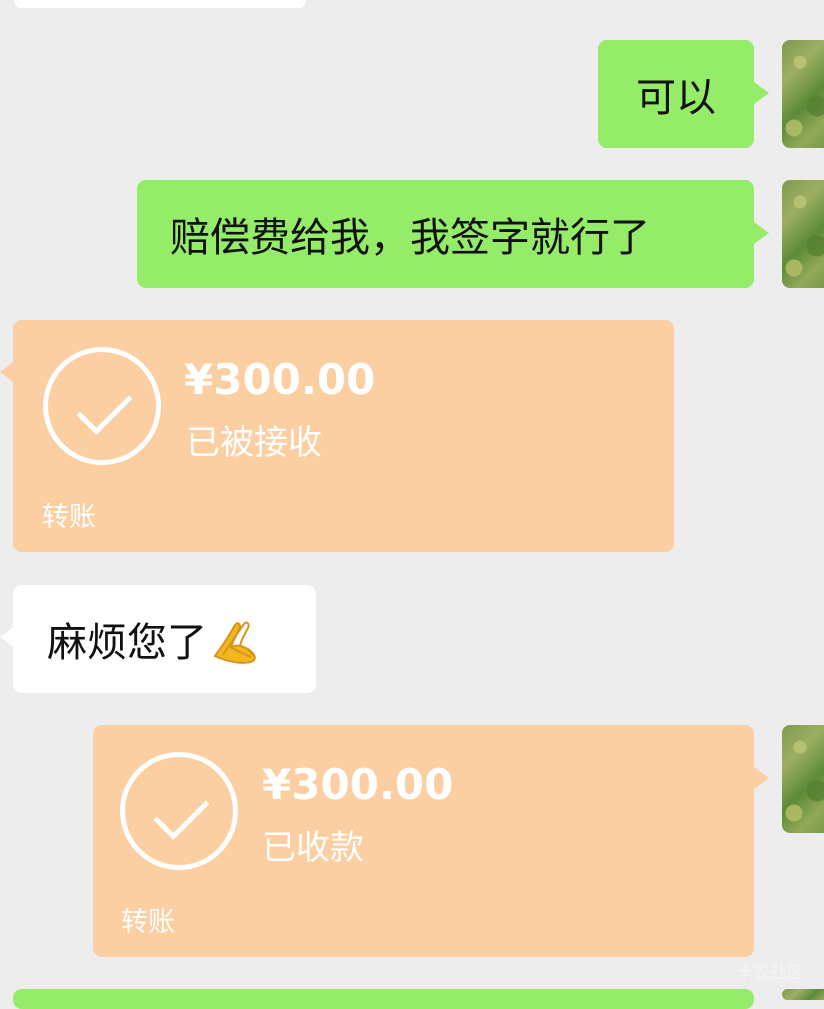 Image resolution: width=824 pixels, height=1009 pixels. I want to click on palms-together-icon, so click(235, 641).